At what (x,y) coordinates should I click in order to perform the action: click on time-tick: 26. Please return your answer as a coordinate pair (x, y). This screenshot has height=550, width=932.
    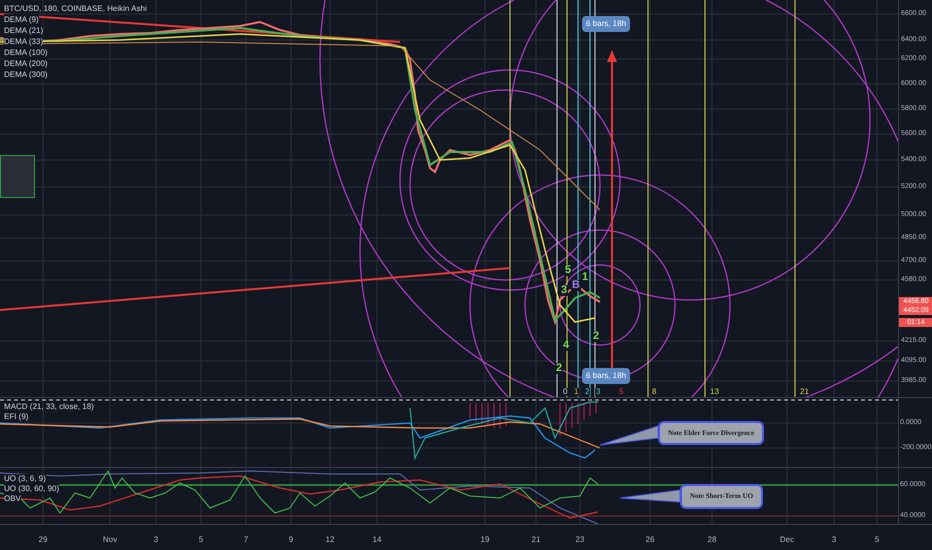
    Looking at the image, I should click on (650, 540).